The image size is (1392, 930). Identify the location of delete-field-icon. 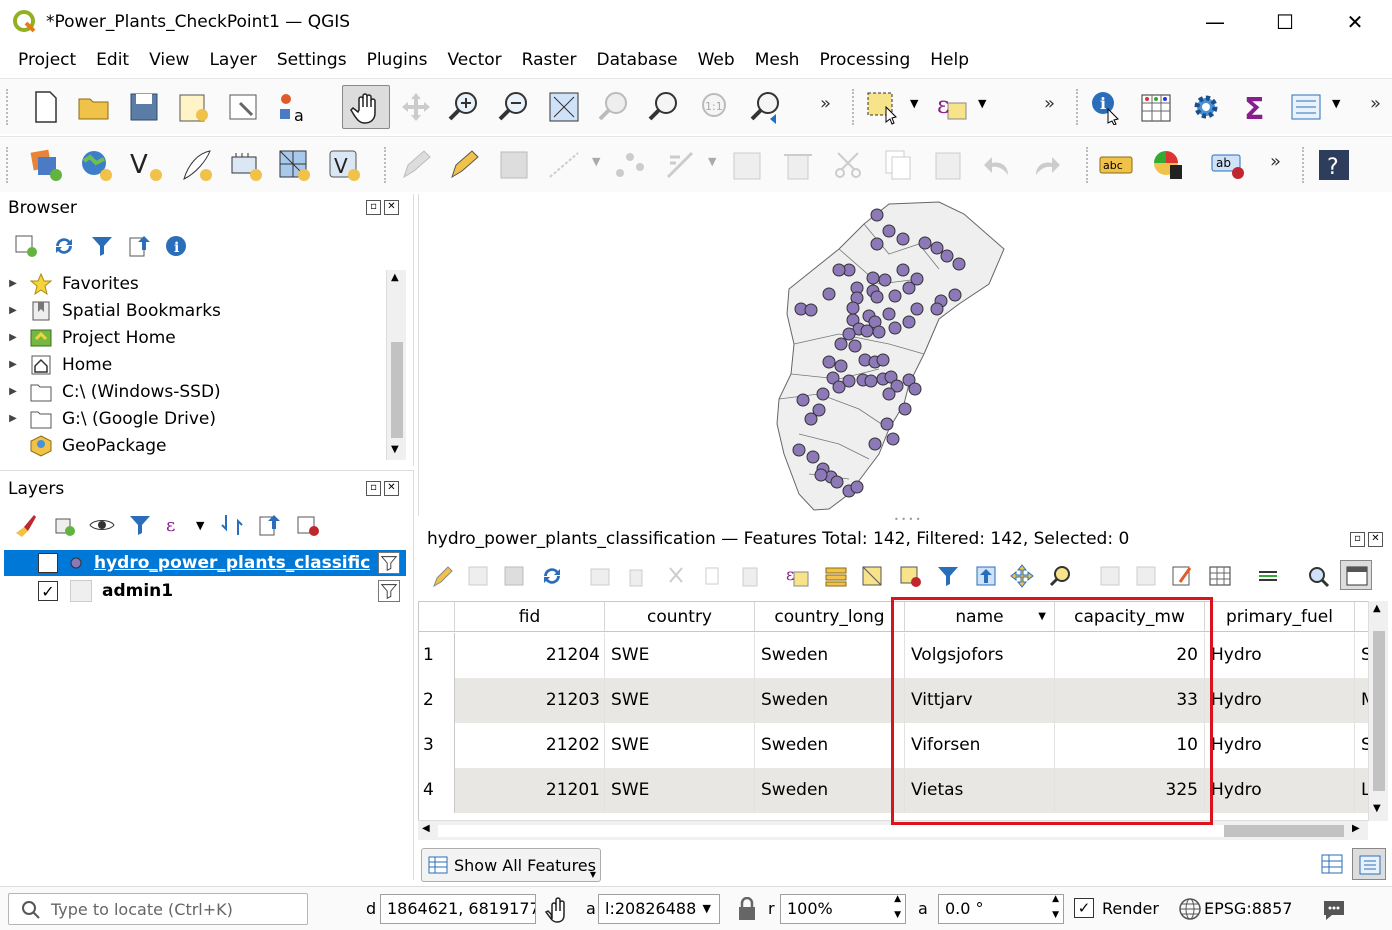
(1146, 576).